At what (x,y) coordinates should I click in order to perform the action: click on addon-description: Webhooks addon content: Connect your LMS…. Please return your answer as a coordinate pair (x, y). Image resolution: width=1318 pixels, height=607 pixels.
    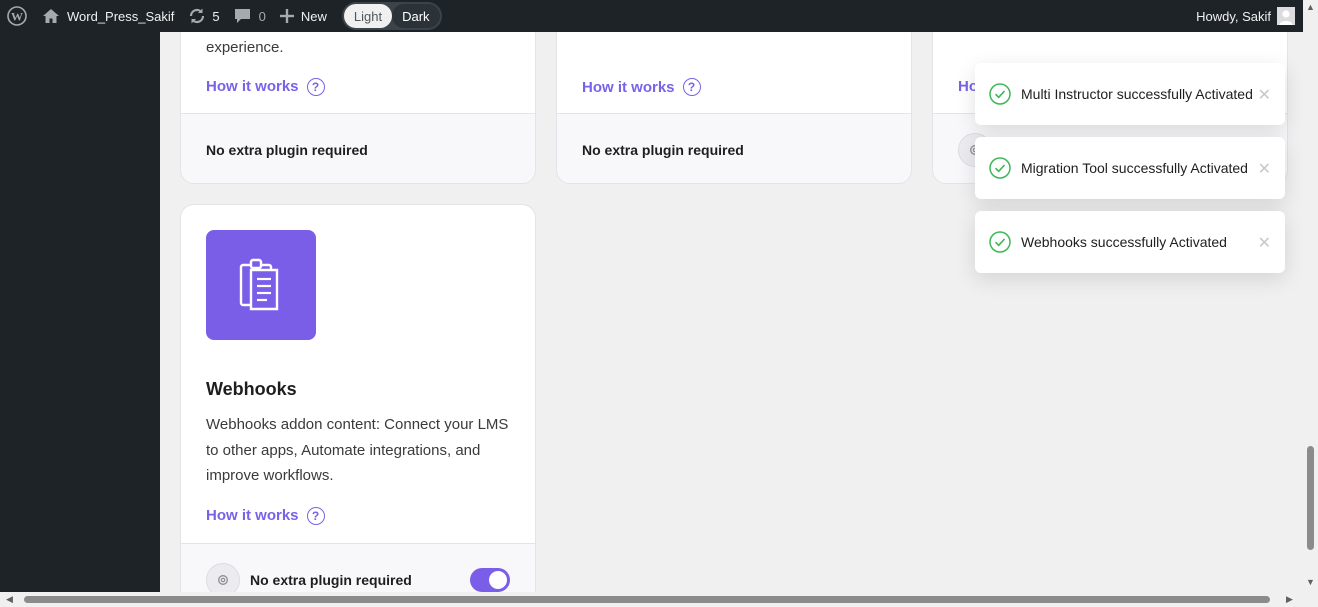
    Looking at the image, I should click on (357, 450).